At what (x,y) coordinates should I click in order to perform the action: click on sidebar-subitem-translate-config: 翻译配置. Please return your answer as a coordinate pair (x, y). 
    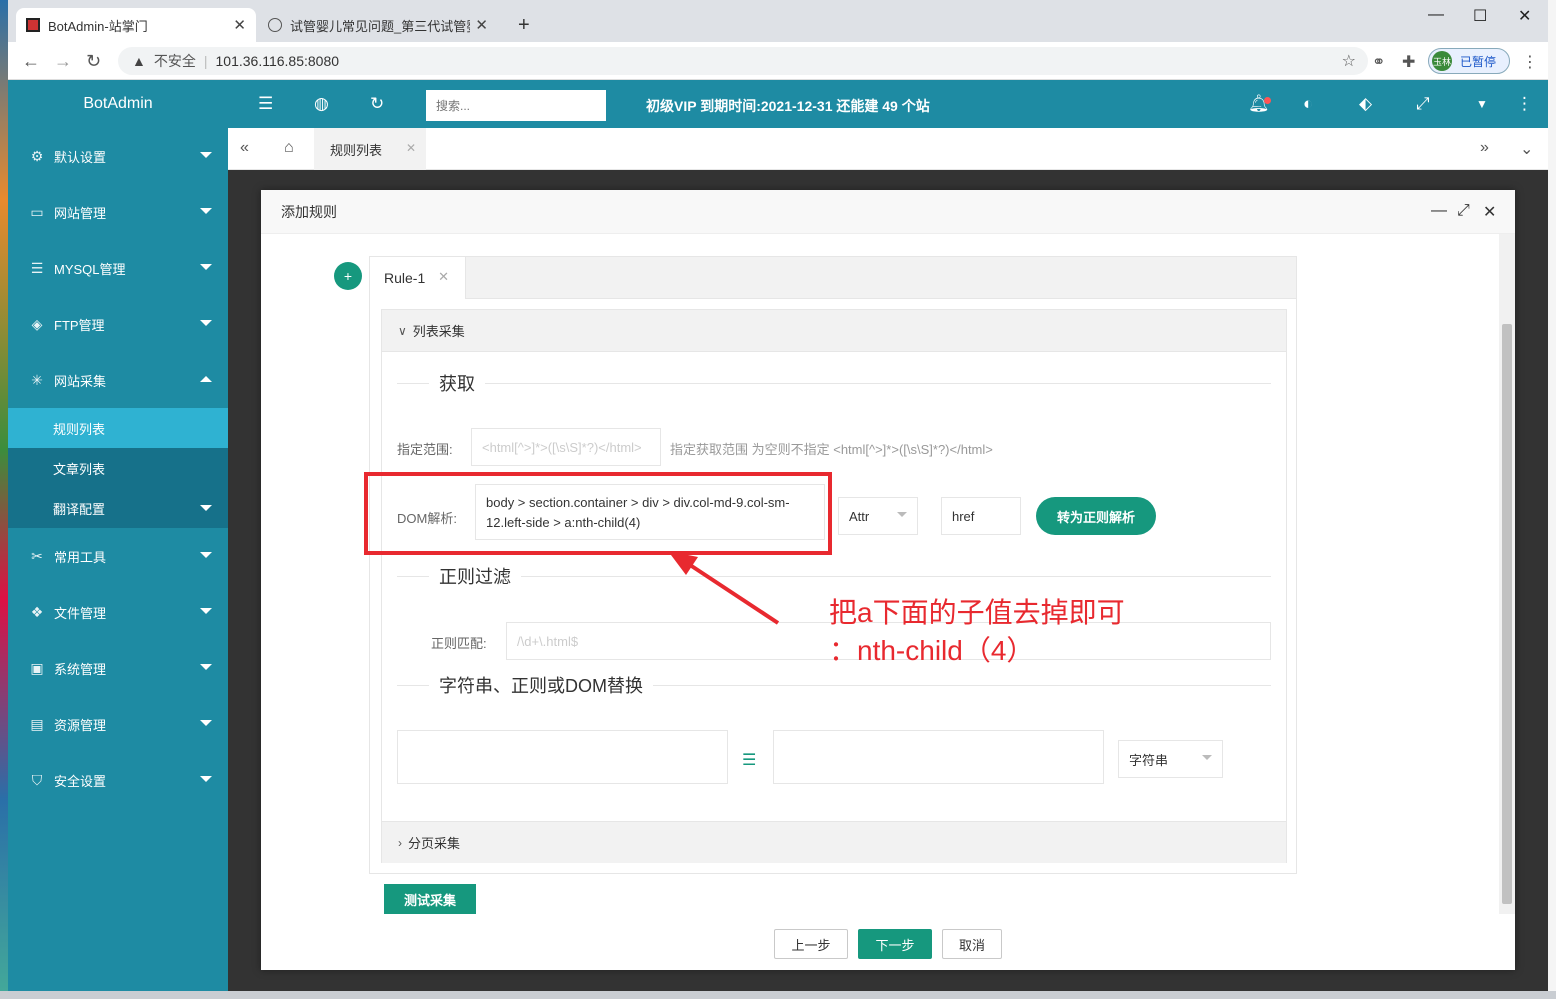
    Looking at the image, I should click on (118, 508).